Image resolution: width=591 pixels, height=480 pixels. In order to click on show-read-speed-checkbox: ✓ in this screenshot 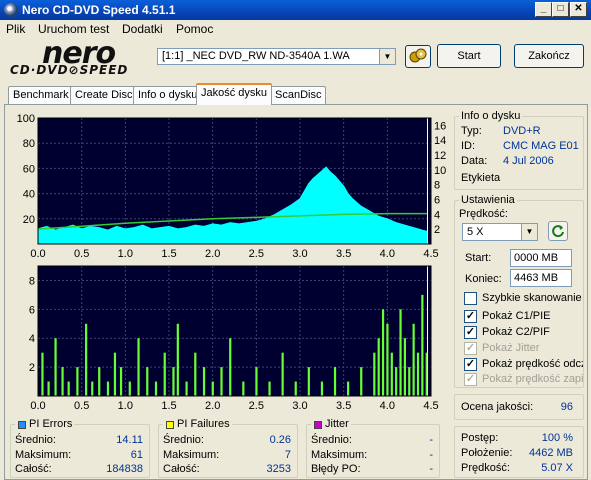, I will do `click(470, 364)`.